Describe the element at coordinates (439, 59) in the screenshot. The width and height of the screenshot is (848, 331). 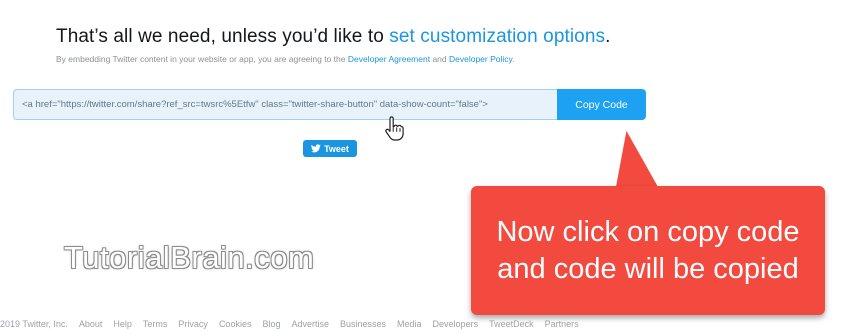
I see `agreement-and: and` at that location.